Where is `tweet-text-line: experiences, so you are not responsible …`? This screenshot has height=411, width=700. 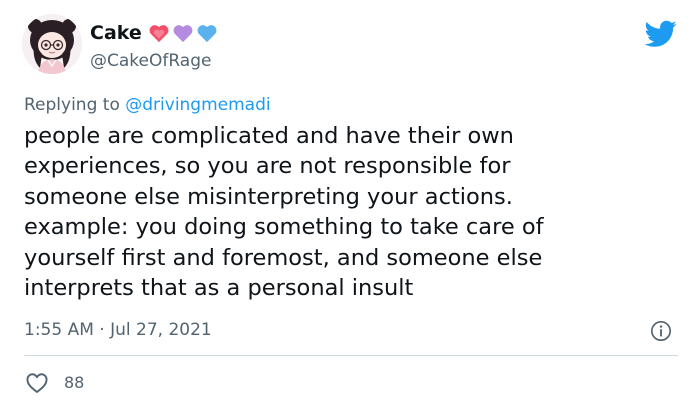
tweet-text-line: experiences, so you are not responsible … is located at coordinates (267, 166).